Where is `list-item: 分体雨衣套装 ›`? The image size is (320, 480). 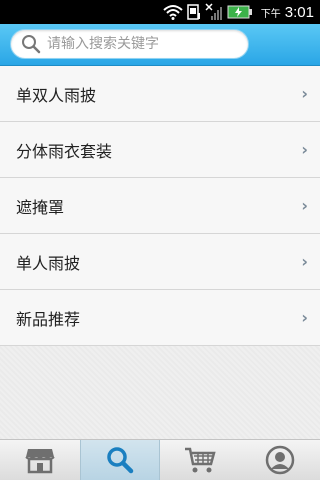 list-item: 分体雨衣套装 › is located at coordinates (160, 150).